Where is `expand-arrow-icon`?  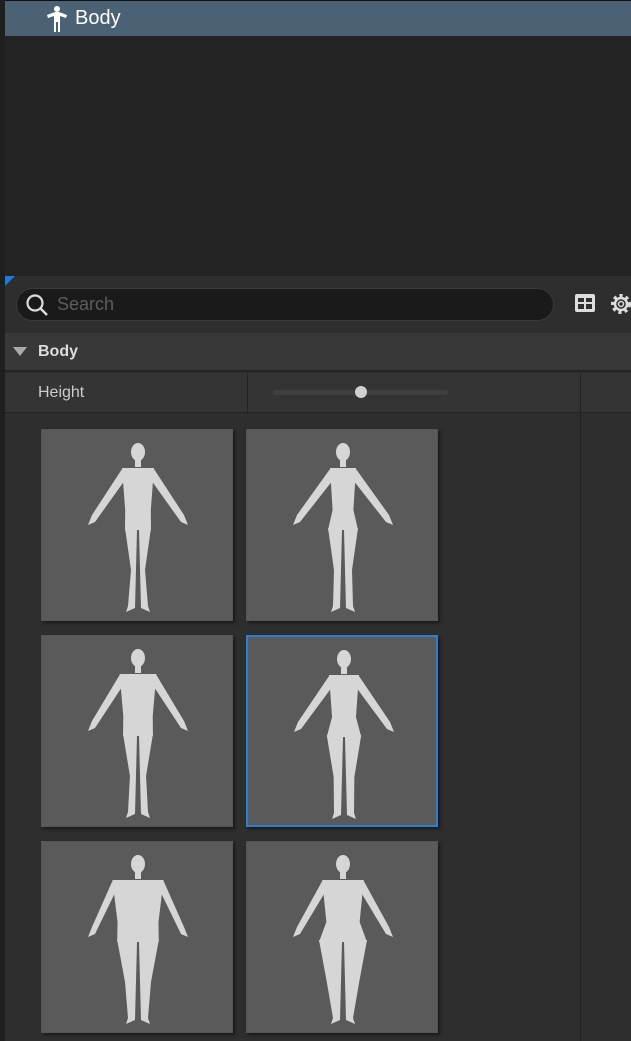
expand-arrow-icon is located at coordinates (20, 351).